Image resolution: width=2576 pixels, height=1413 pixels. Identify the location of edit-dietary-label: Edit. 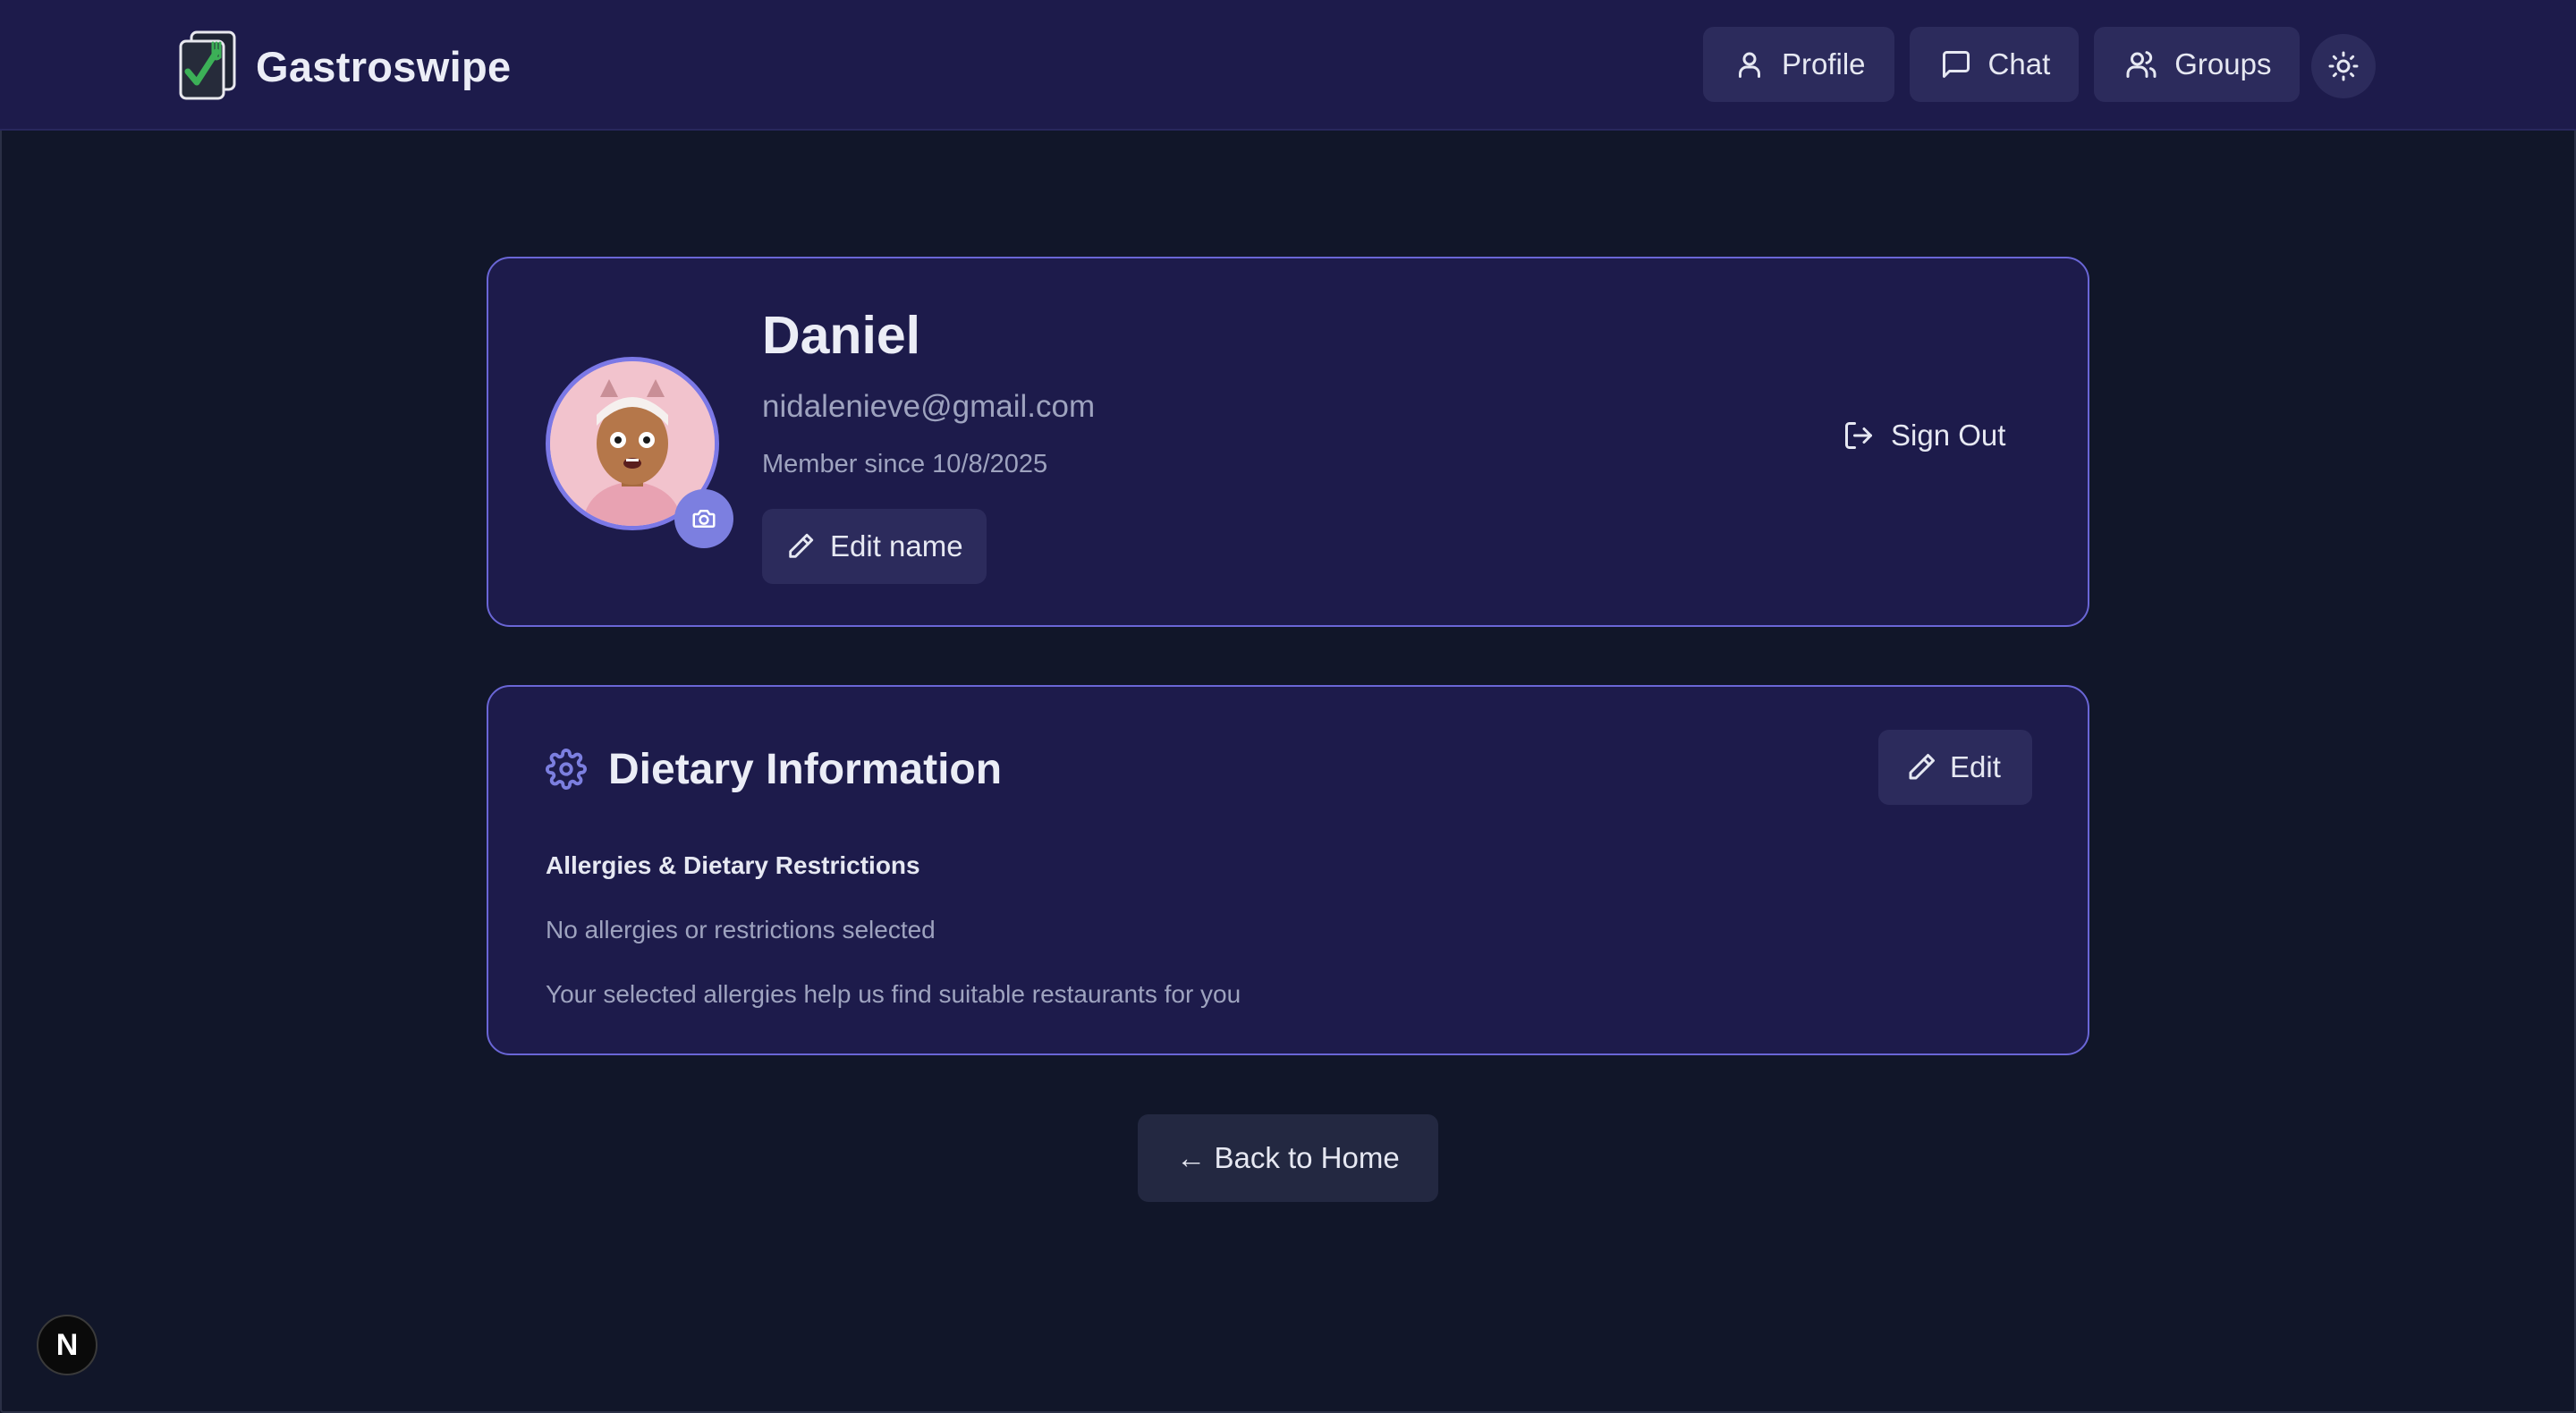
(1975, 766).